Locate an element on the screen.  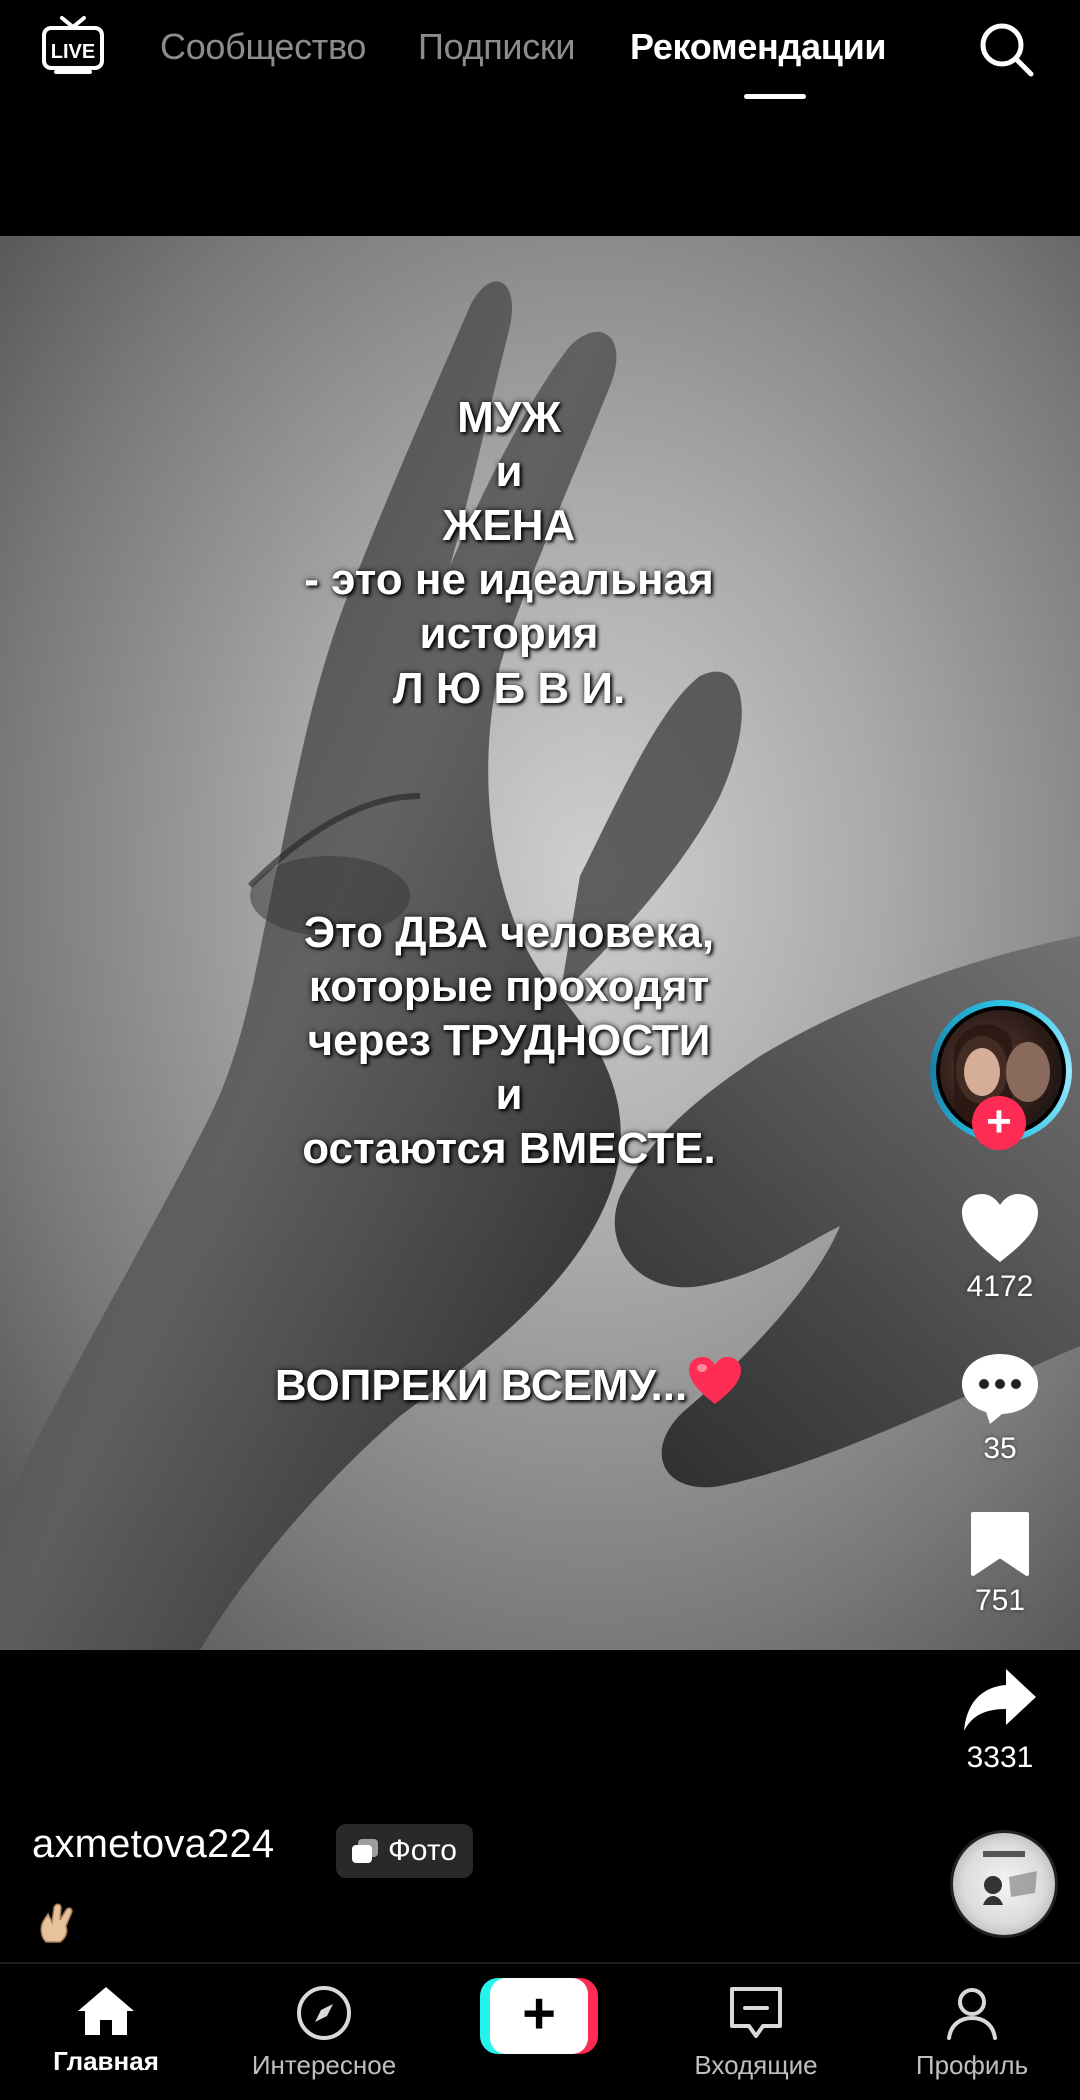
nav-inbox: Входящие is located at coordinates (756, 2032).